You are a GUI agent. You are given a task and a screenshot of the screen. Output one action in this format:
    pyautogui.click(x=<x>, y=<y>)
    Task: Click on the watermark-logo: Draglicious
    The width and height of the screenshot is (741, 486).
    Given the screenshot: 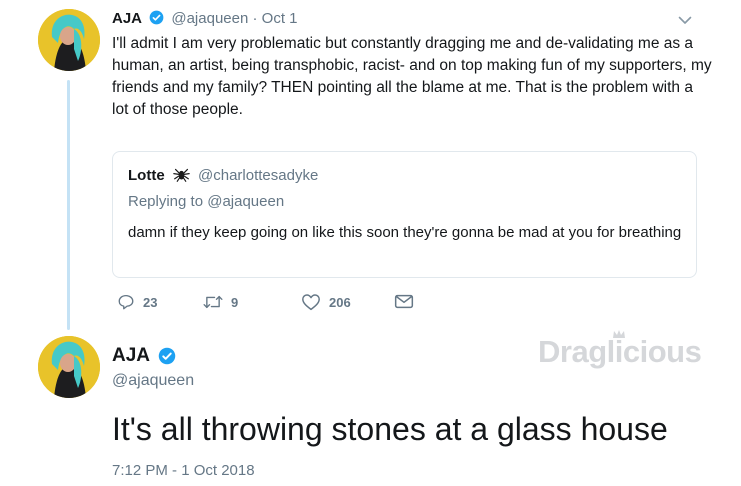 What is the action you would take?
    pyautogui.click(x=620, y=351)
    